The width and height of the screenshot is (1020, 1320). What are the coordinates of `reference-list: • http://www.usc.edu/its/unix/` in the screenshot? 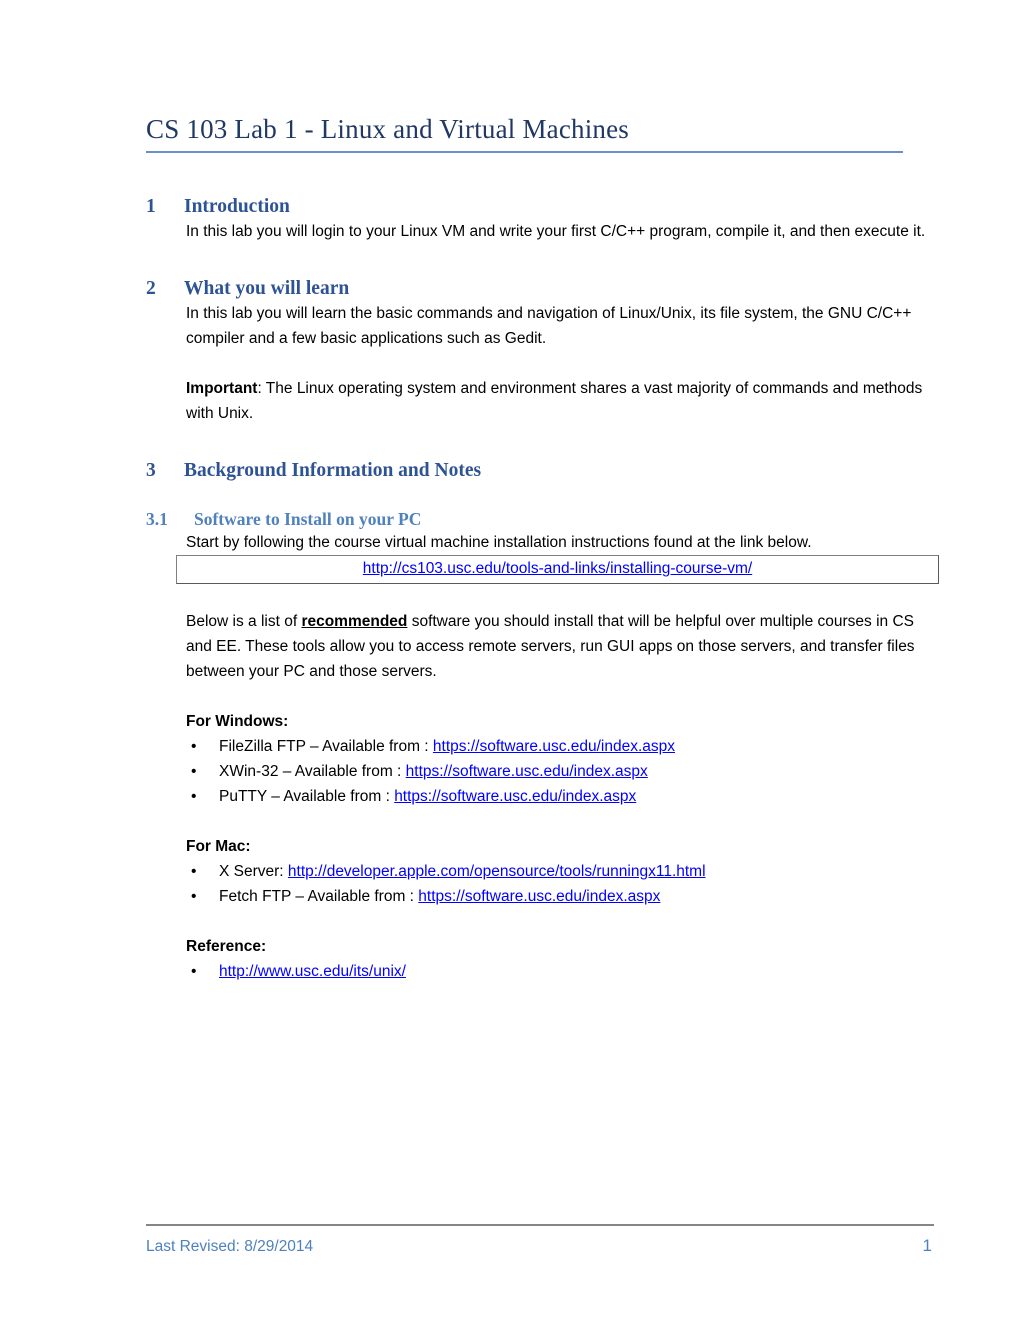 It's located at (563, 971).